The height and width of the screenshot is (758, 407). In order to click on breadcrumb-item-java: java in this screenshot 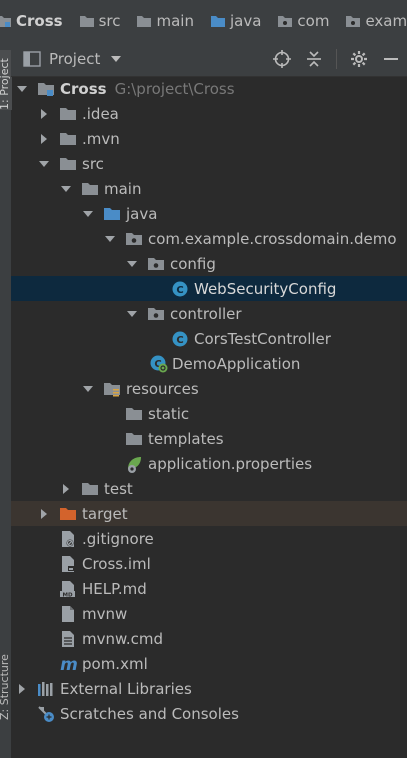, I will do `click(235, 21)`.